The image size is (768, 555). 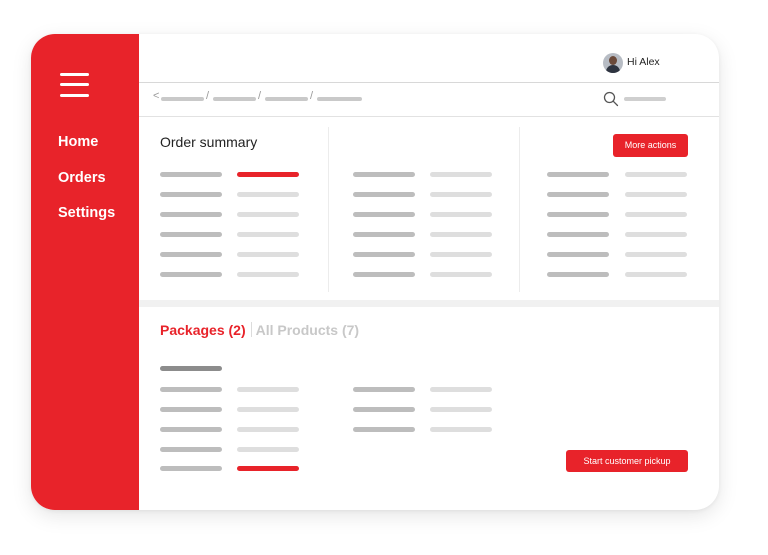 I want to click on breadcrumb: < / / /, so click(x=429, y=99).